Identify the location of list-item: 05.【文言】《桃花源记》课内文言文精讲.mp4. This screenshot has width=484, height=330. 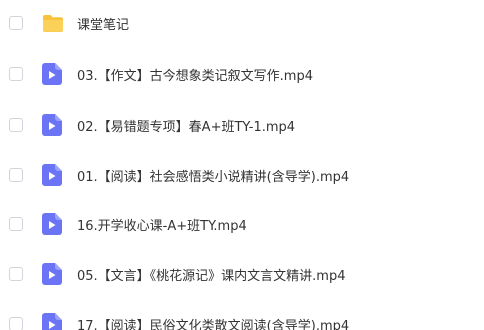
(242, 274).